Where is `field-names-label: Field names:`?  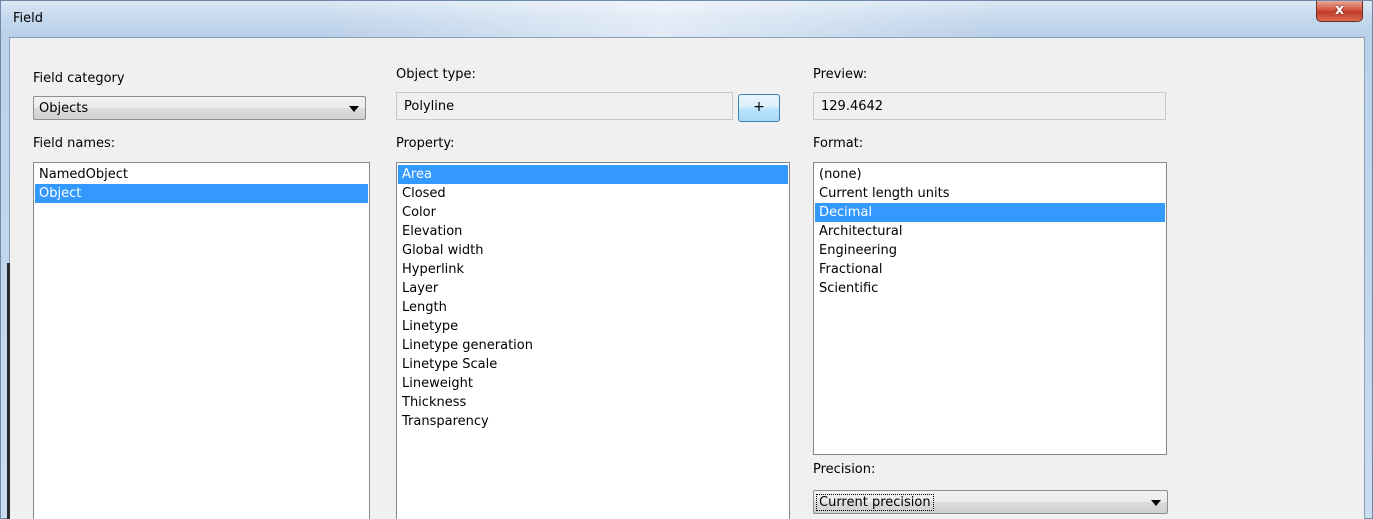
field-names-label: Field names: is located at coordinates (74, 143).